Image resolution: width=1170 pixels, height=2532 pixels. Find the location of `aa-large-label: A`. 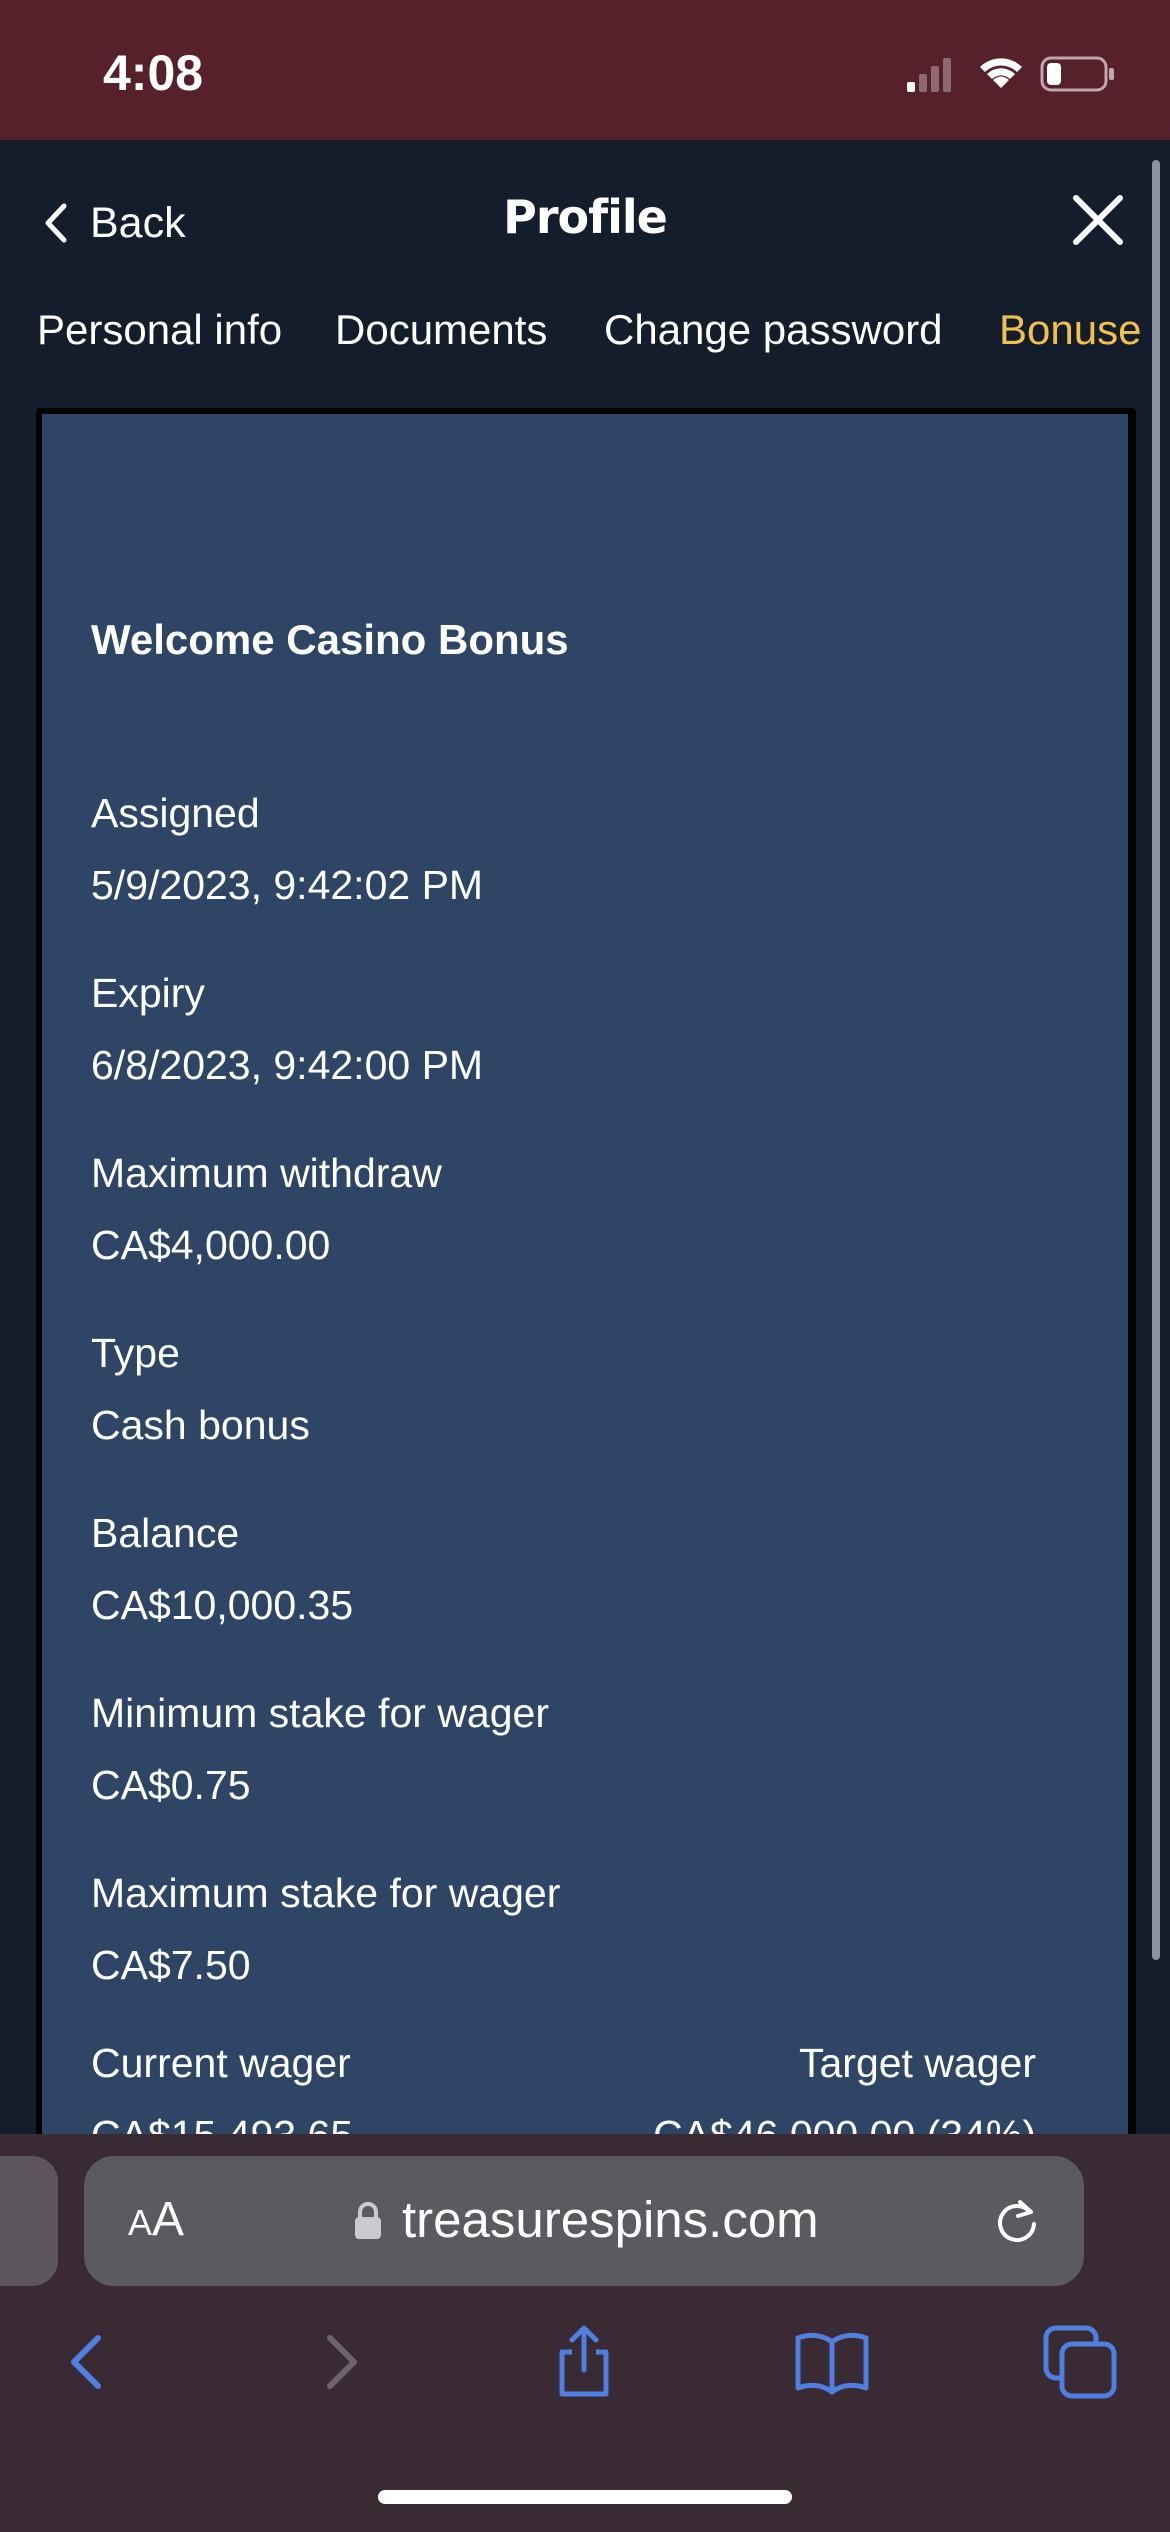

aa-large-label: A is located at coordinates (168, 2219).